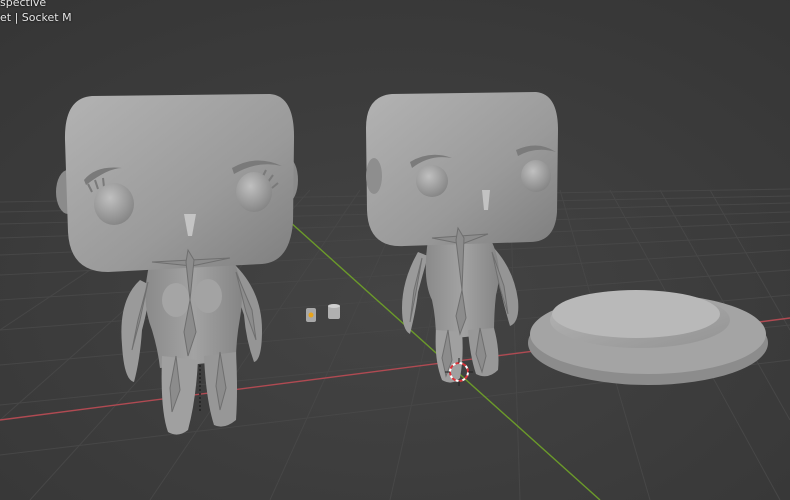 This screenshot has width=790, height=500. Describe the element at coordinates (36, 17) in the screenshot. I see `collection-info-label: et | Socket M` at that location.